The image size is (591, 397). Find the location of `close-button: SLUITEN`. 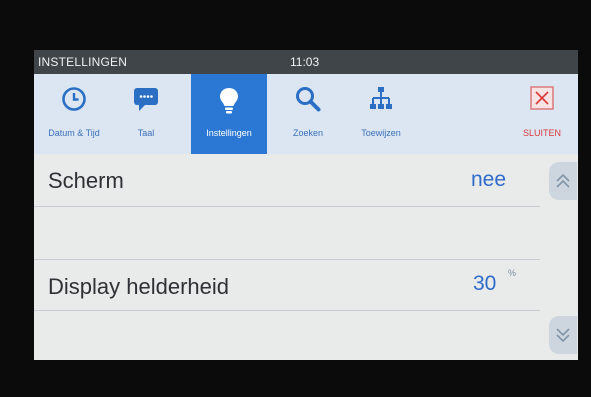

close-button: SLUITEN is located at coordinates (542, 114).